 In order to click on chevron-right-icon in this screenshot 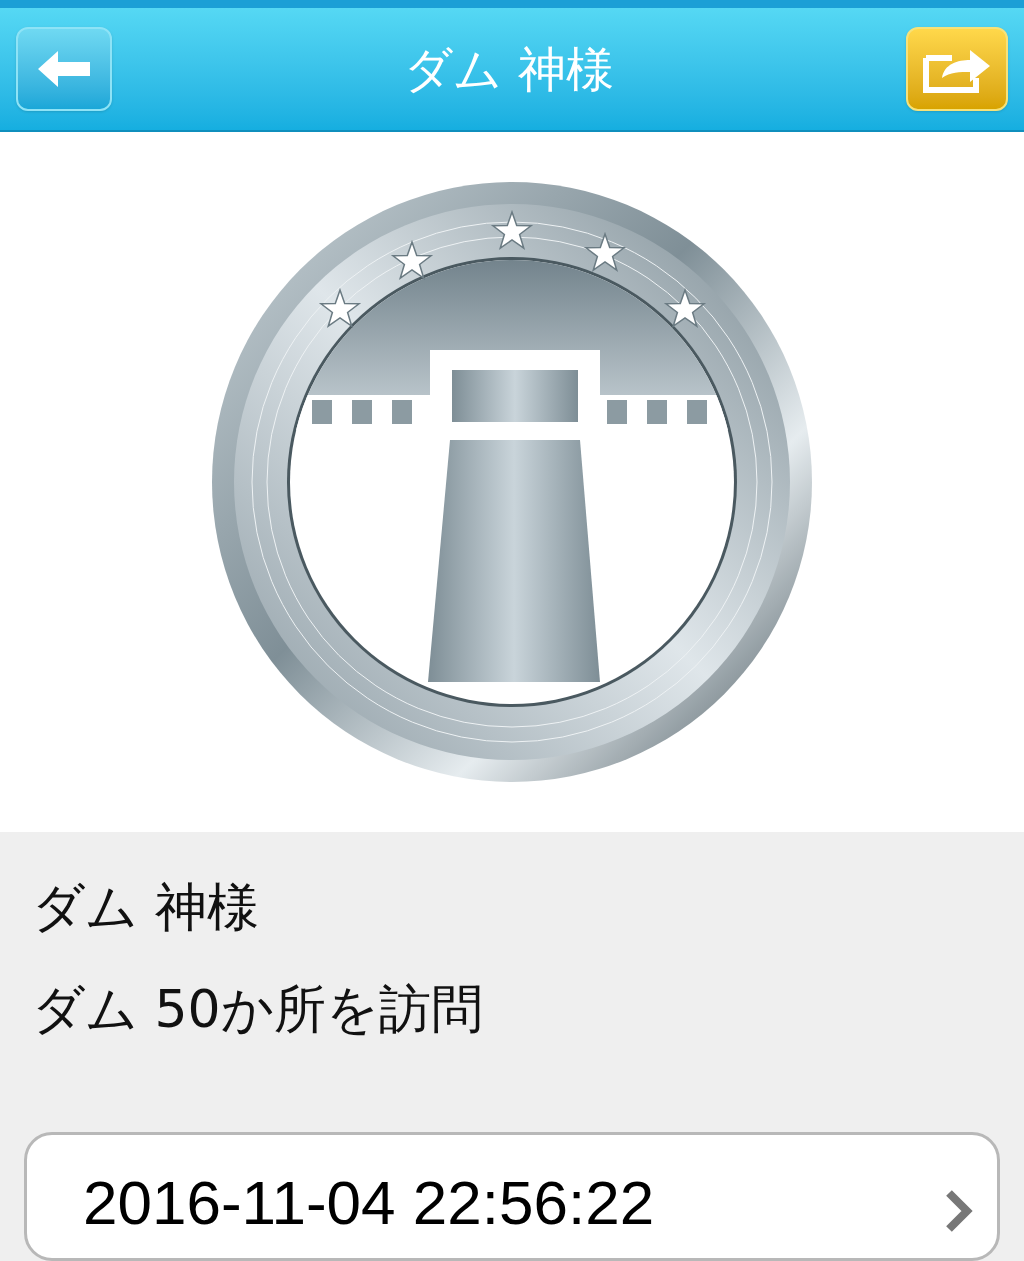, I will do `click(958, 1211)`.